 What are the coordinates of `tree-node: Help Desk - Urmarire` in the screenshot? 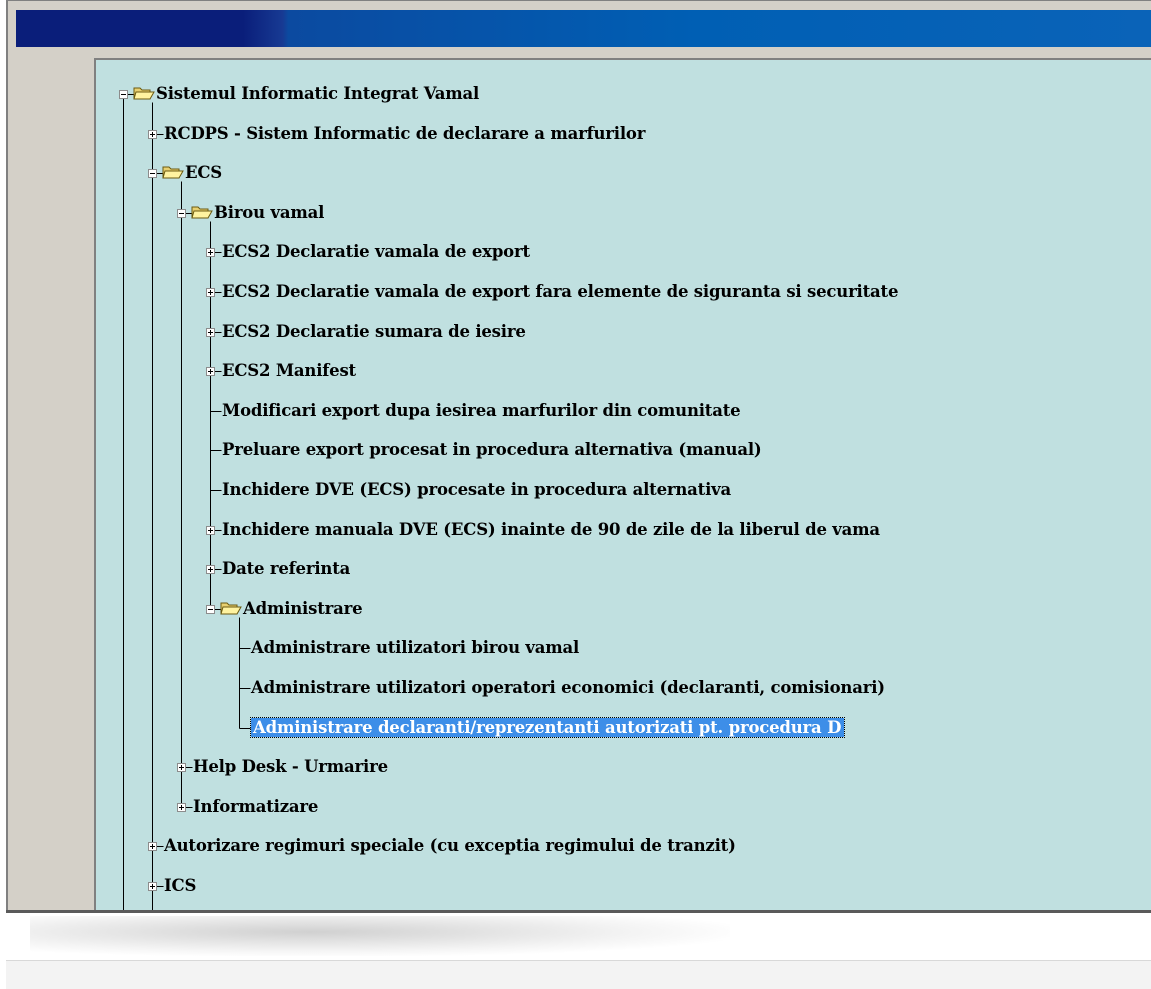 It's located at (290, 767).